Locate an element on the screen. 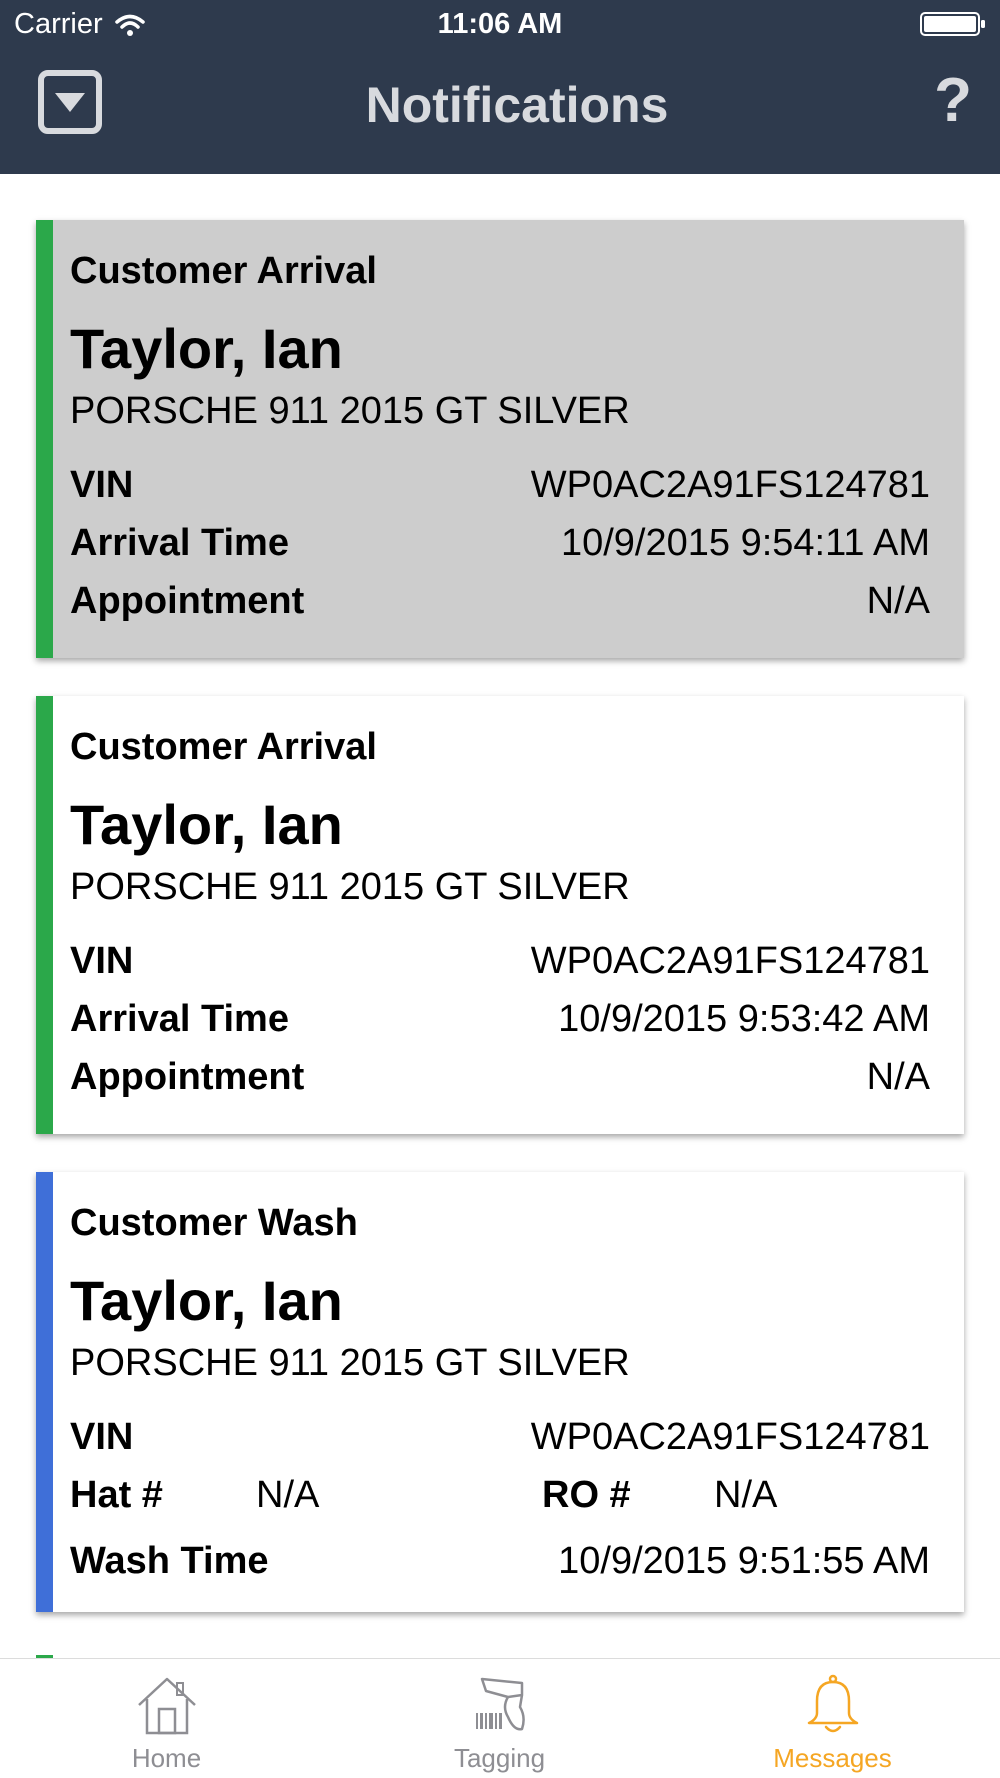  tab-bar: Home Tagging Messages is located at coordinates (500, 1718).